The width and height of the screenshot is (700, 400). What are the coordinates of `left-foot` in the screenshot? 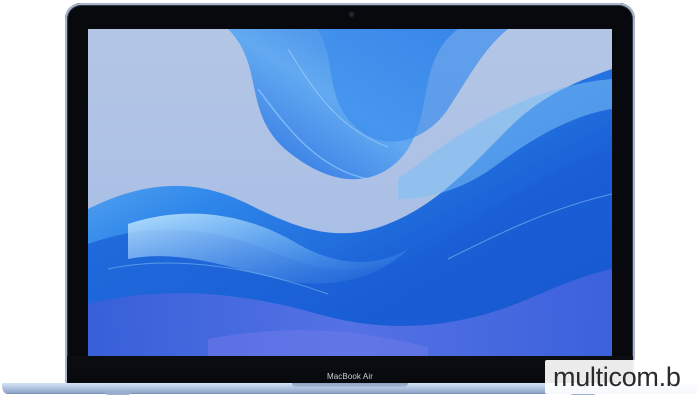 It's located at (118, 393).